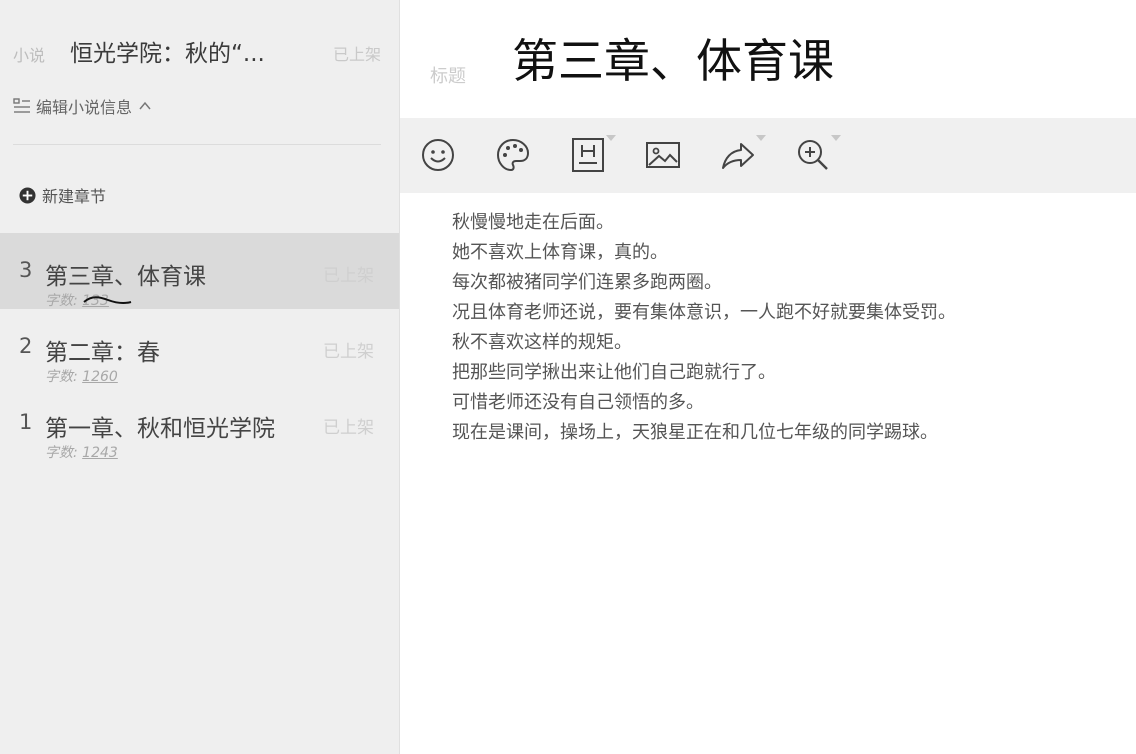  What do you see at coordinates (160, 429) in the screenshot?
I see `chapter-title: 第一章、秋和恒光学院` at bounding box center [160, 429].